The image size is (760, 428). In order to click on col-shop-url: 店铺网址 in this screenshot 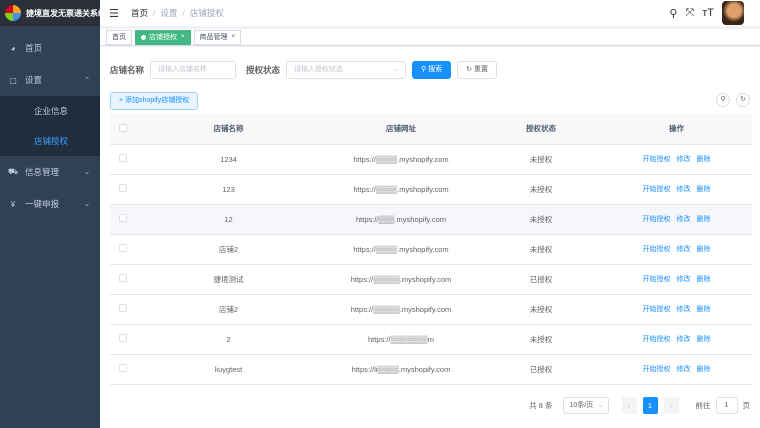, I will do `click(401, 129)`.